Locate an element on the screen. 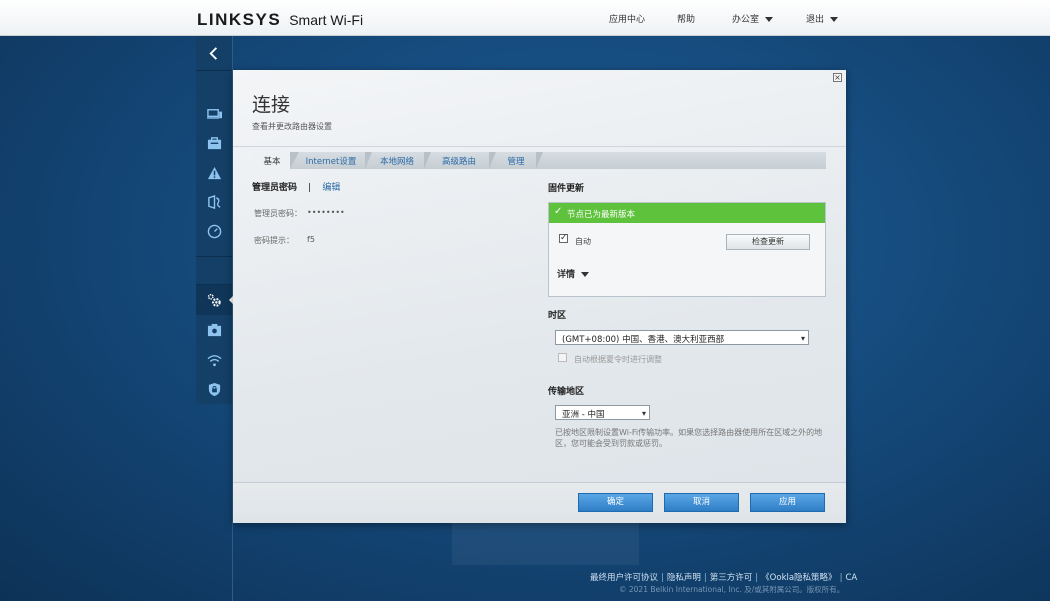 This screenshot has height=601, width=1050. sidebar-item-speed-test is located at coordinates (214, 231).